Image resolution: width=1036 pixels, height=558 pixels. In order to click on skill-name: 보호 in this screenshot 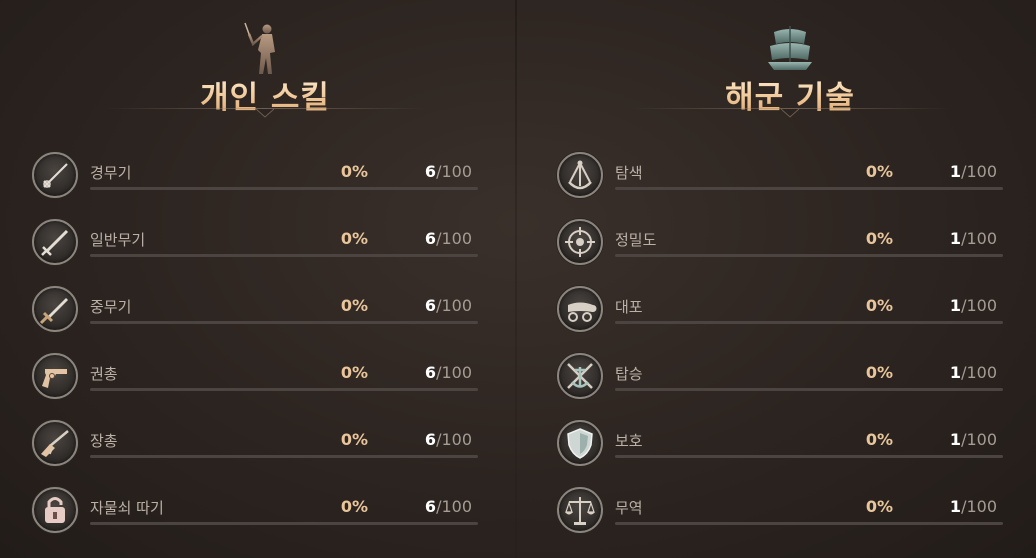, I will do `click(629, 441)`.